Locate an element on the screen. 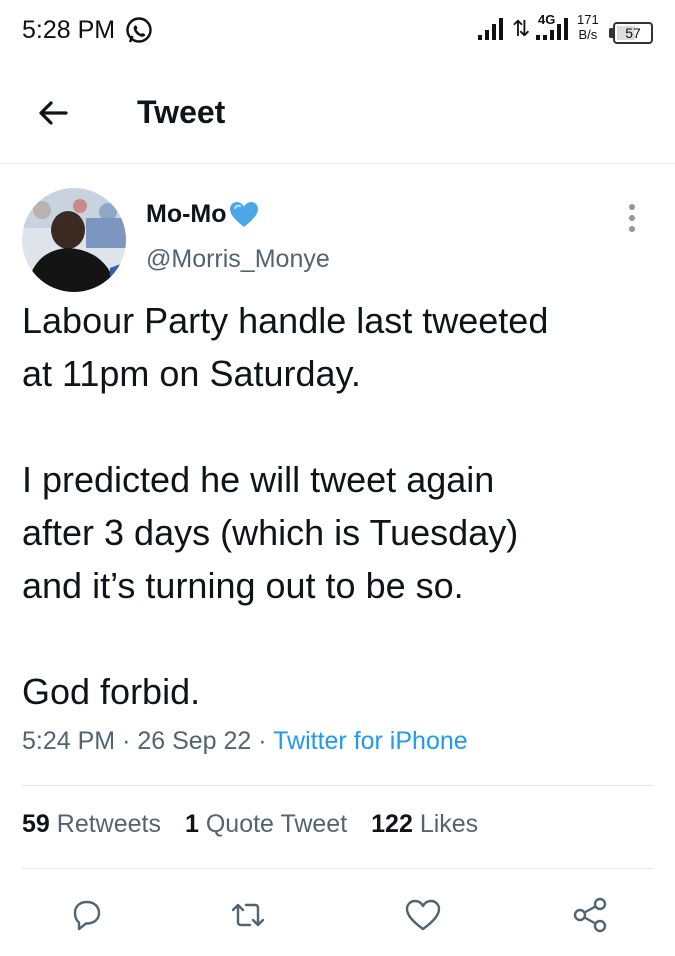 The image size is (675, 956). display-name: Mo-Mo is located at coordinates (202, 214).